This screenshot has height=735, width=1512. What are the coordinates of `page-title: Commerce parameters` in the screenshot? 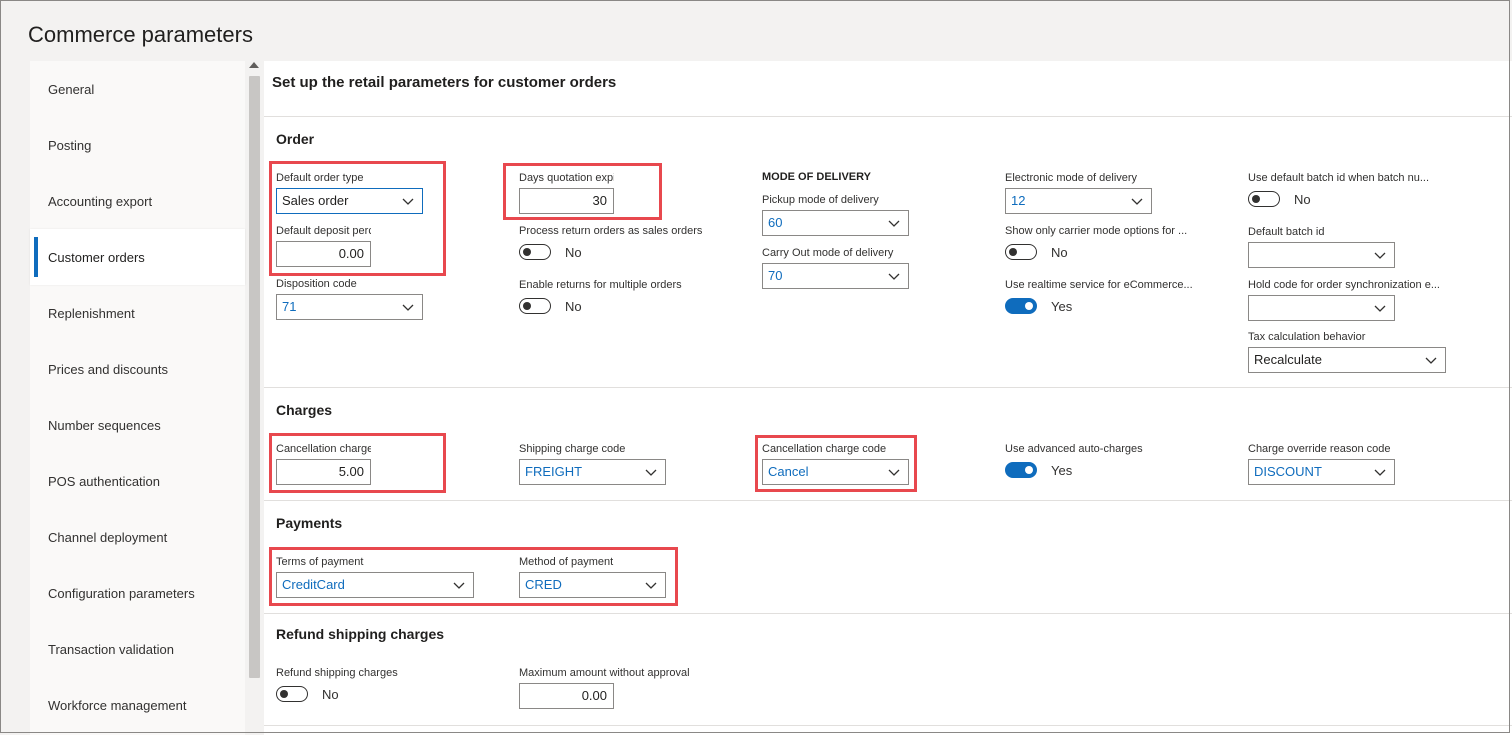 It's located at (140, 34).